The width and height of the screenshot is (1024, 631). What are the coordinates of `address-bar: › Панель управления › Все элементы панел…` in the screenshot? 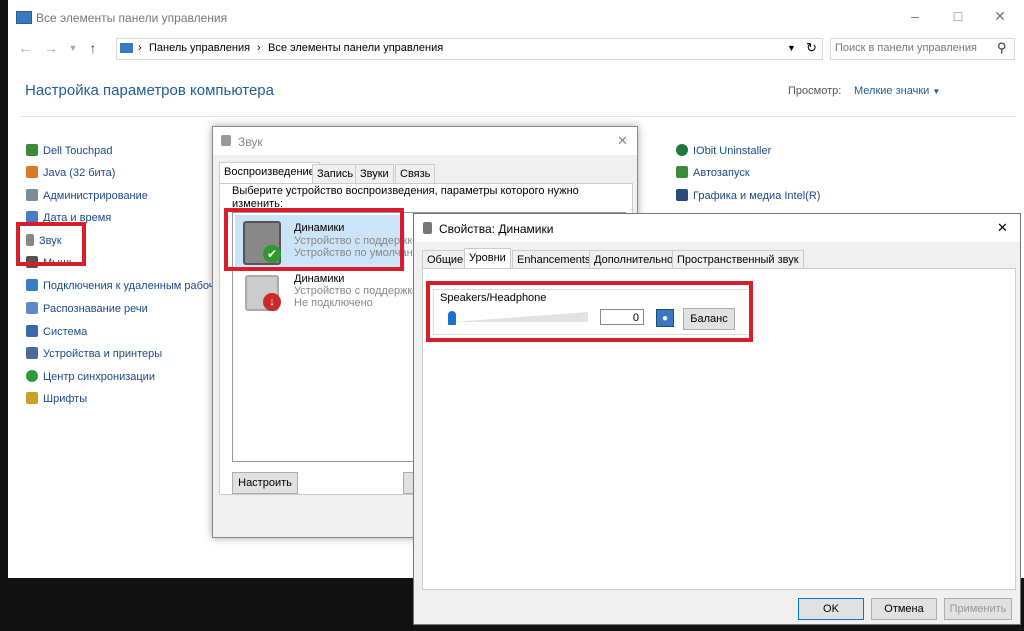 It's located at (469, 49).